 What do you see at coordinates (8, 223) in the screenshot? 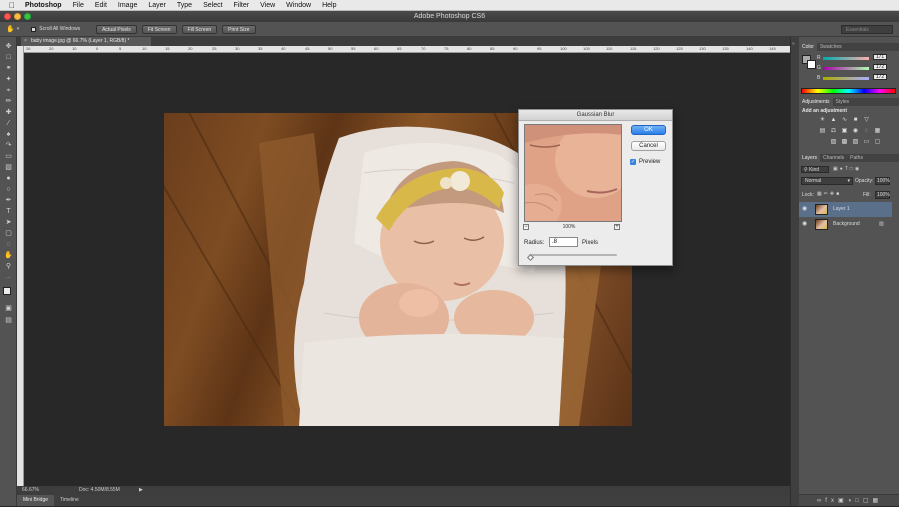
I see `path-selection-tool-icon: ➤` at bounding box center [8, 223].